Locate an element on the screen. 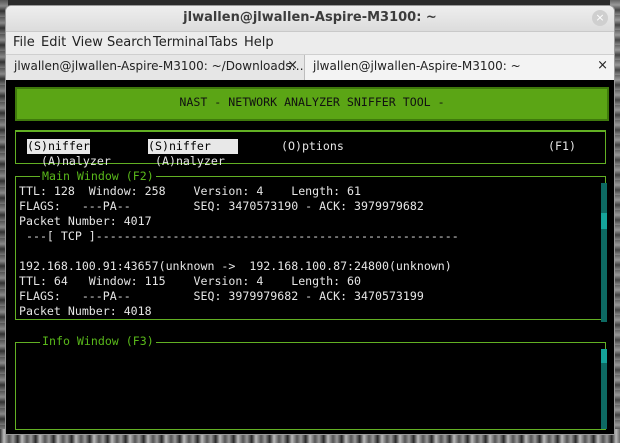 Image resolution: width=620 pixels, height=443 pixels. menu-analyzer-2: (A)nalyzer is located at coordinates (190, 161).